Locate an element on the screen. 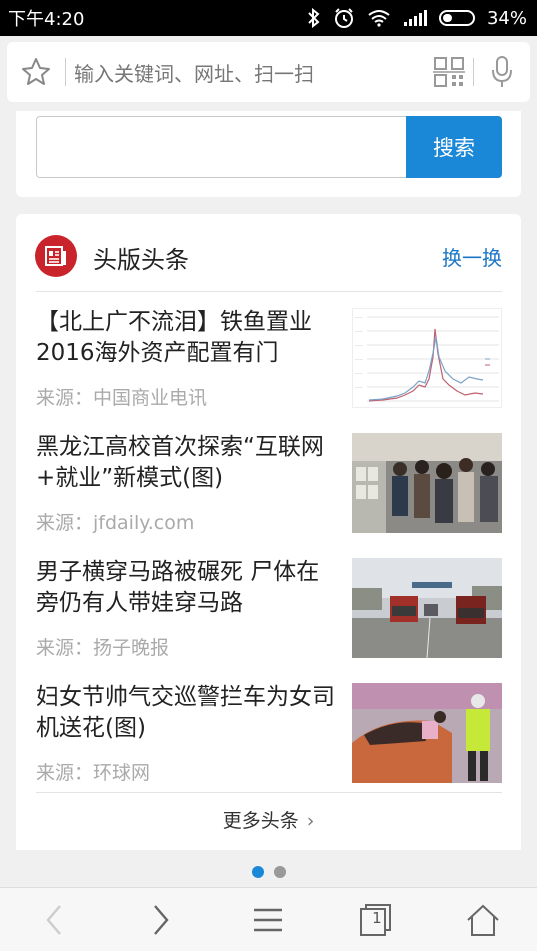 Image resolution: width=537 pixels, height=951 pixels. chevron-right-icon: › is located at coordinates (310, 821).